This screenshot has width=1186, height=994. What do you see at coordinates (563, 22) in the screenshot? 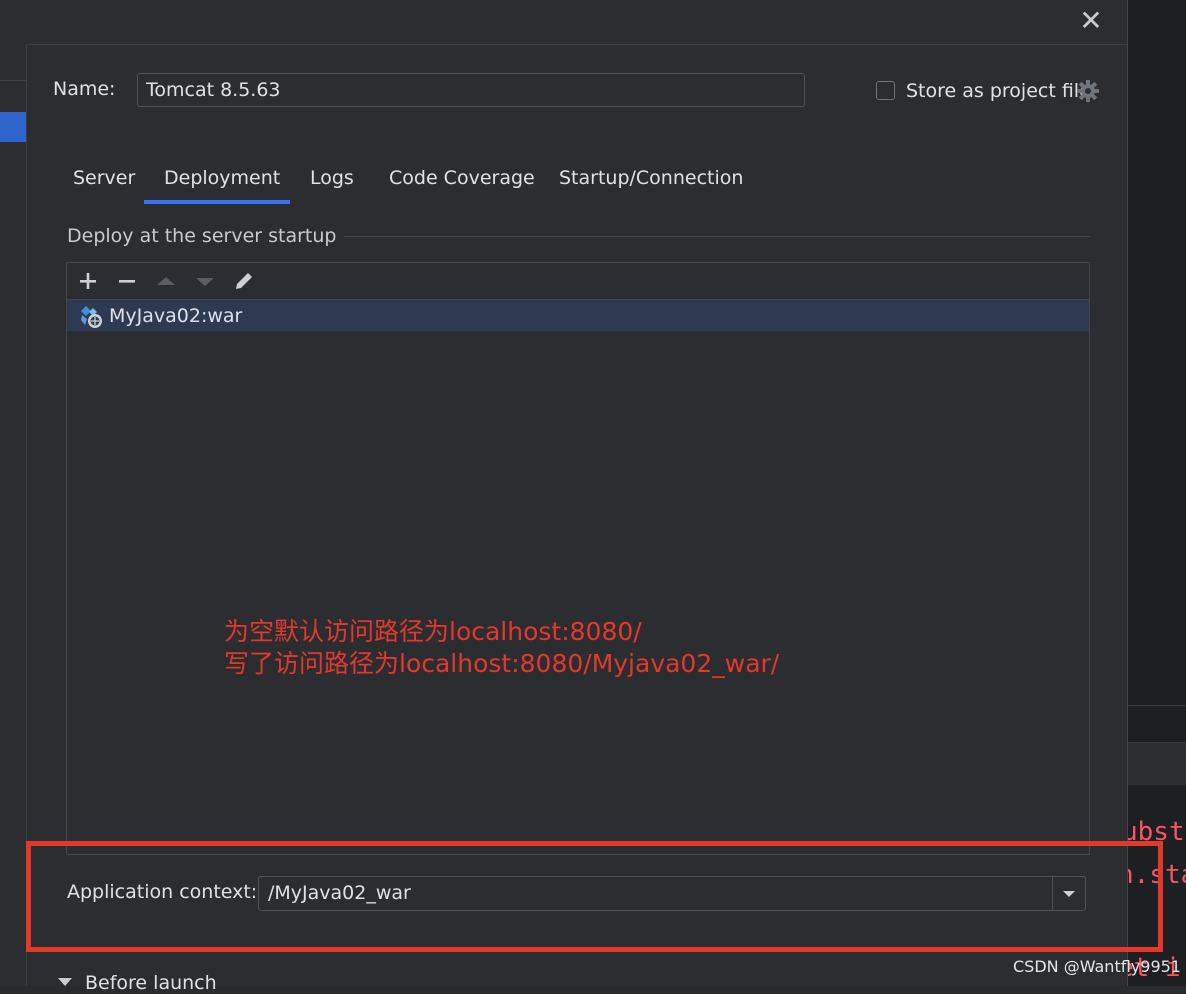
I see `dialog-title-bar` at bounding box center [563, 22].